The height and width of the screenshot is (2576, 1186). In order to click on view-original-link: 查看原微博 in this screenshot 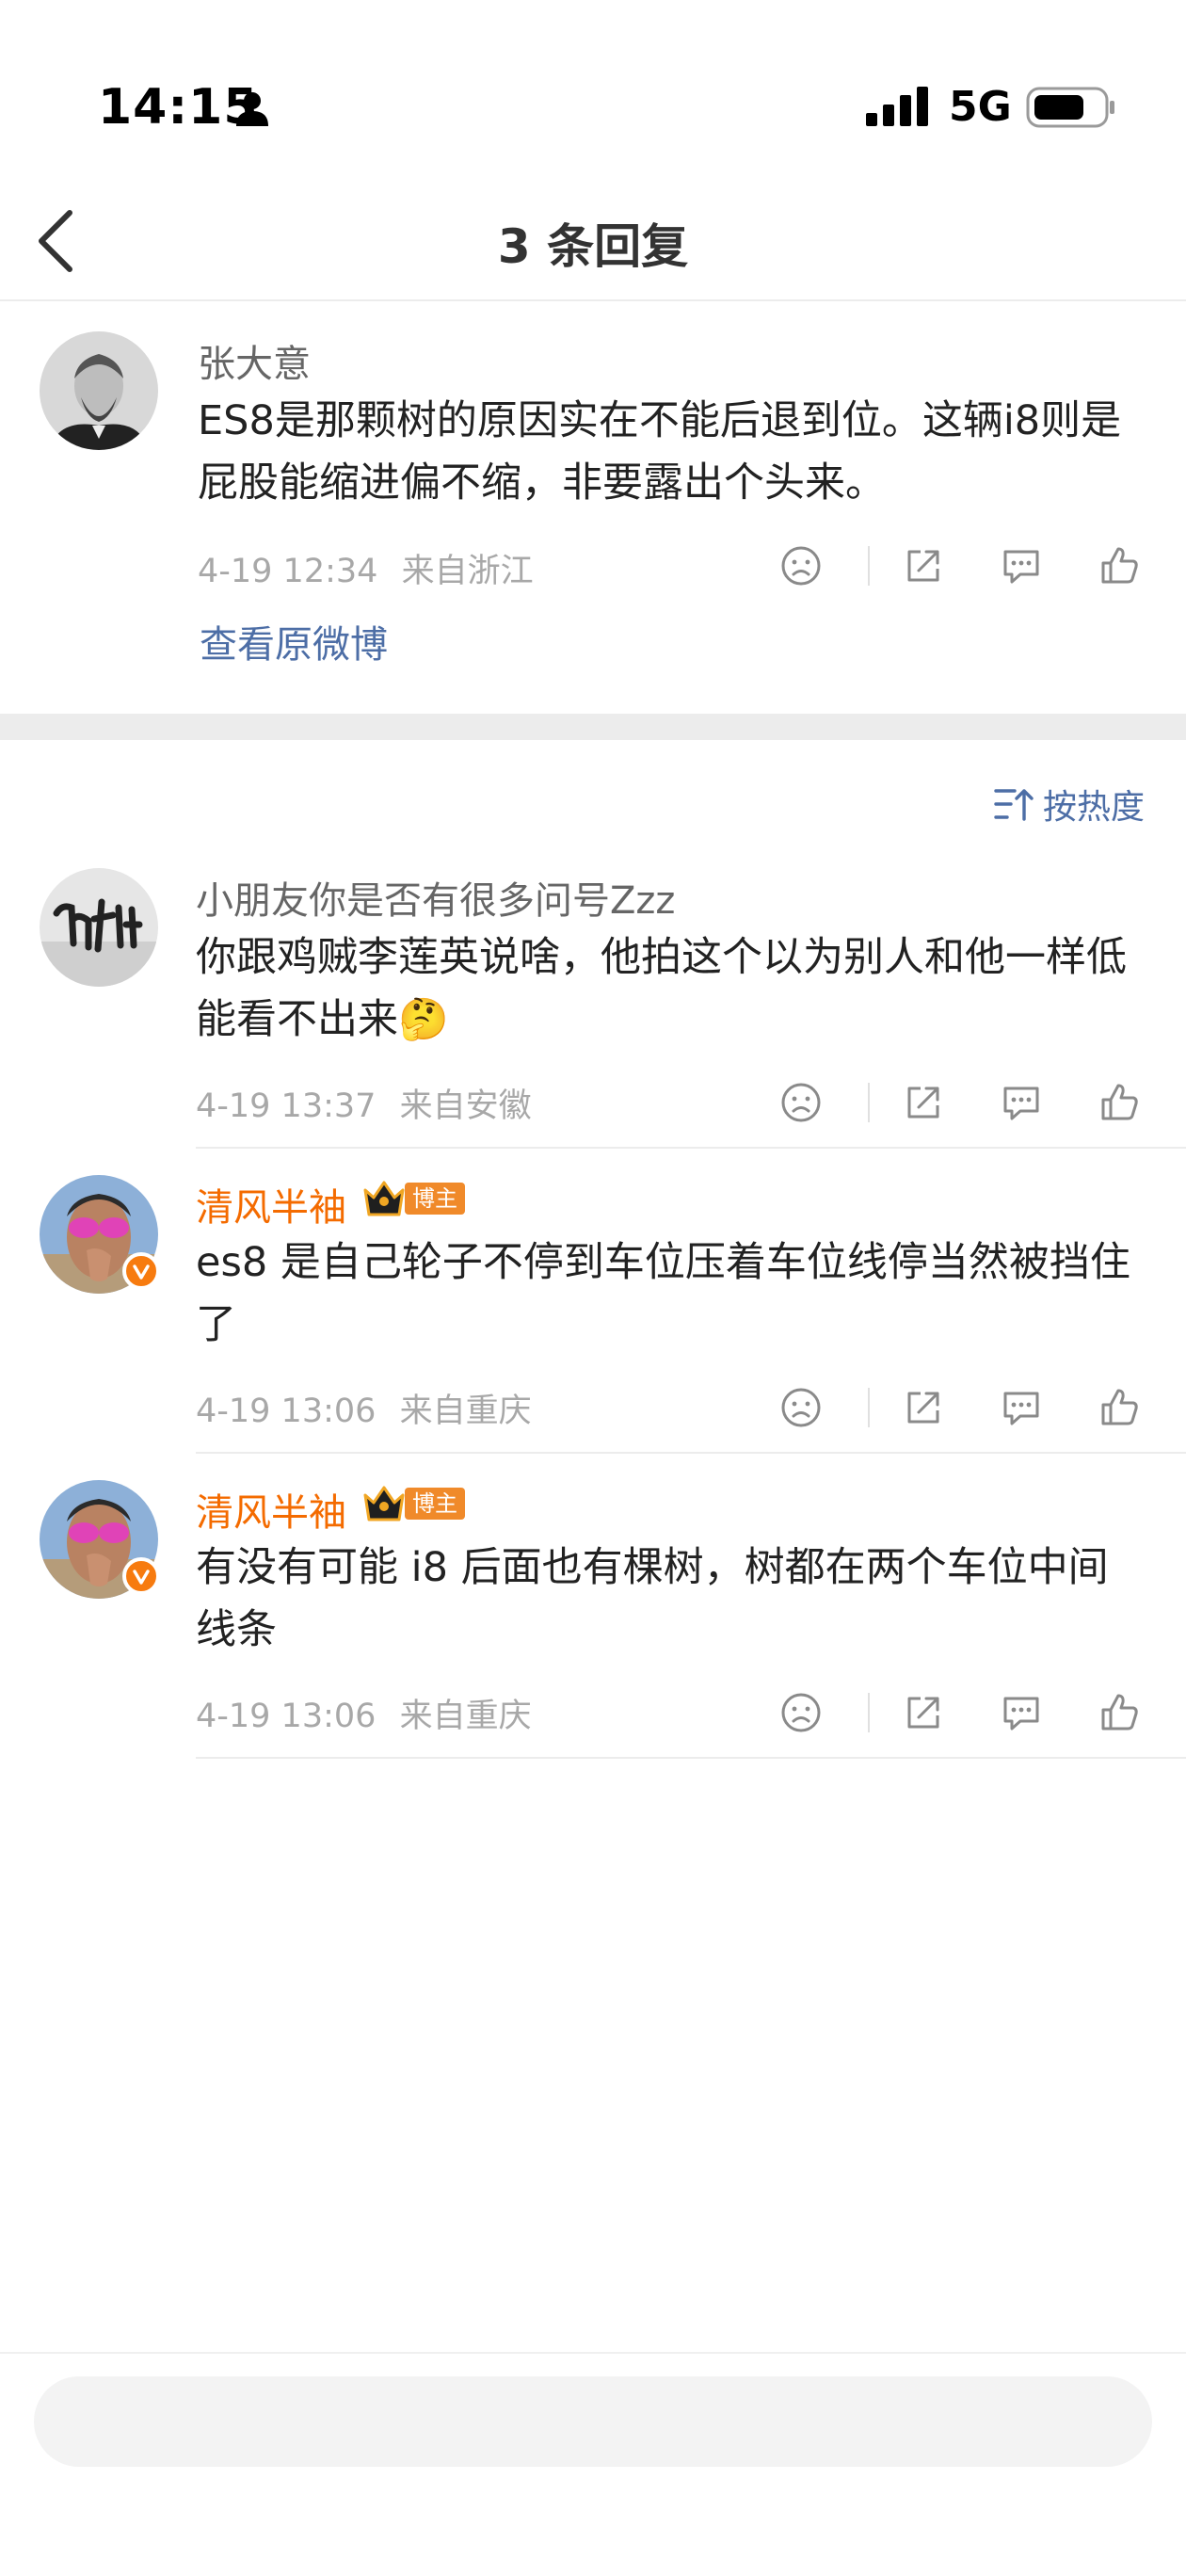, I will do `click(294, 641)`.